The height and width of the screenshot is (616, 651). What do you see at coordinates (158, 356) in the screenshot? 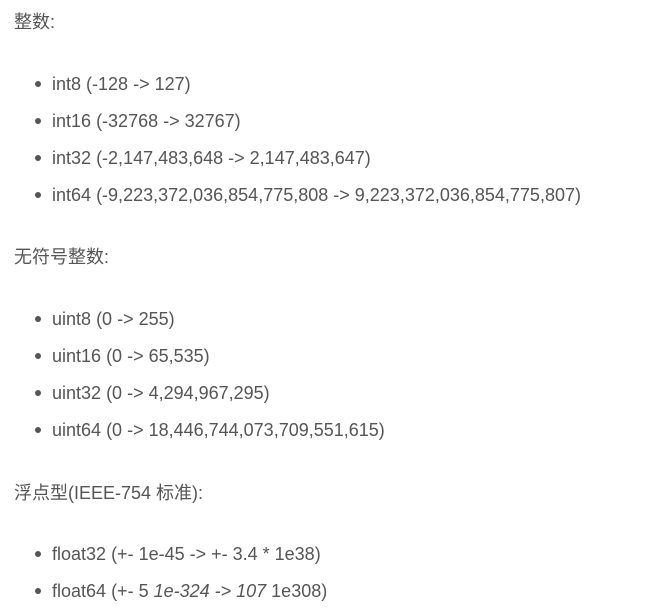
I see `type-range: (0 -> 65,535)` at bounding box center [158, 356].